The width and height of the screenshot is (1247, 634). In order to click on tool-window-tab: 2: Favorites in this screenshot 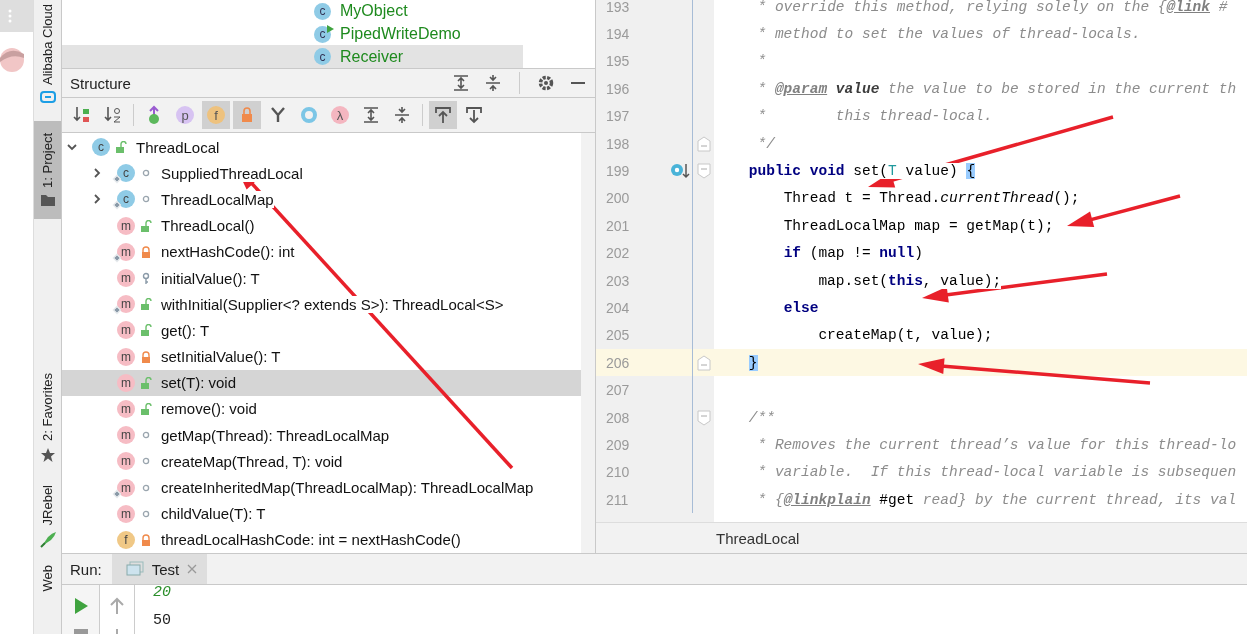, I will do `click(47, 417)`.